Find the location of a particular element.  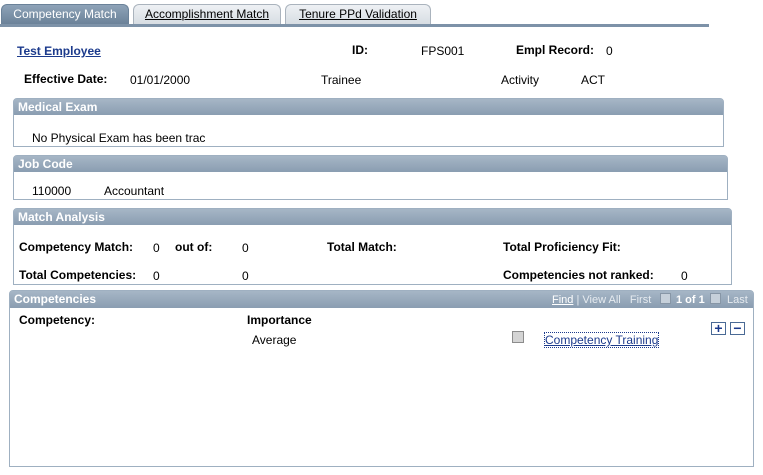

tab-label: Competency Match is located at coordinates (65, 14).